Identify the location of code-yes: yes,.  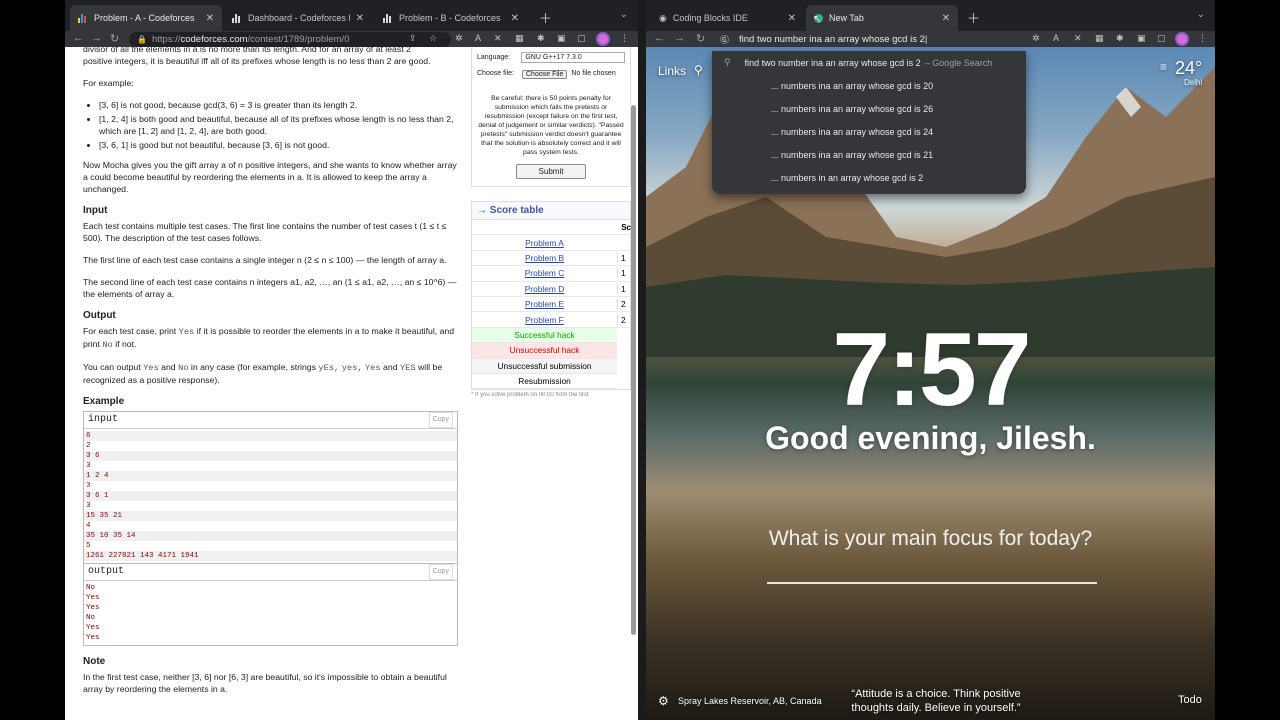
(352, 368).